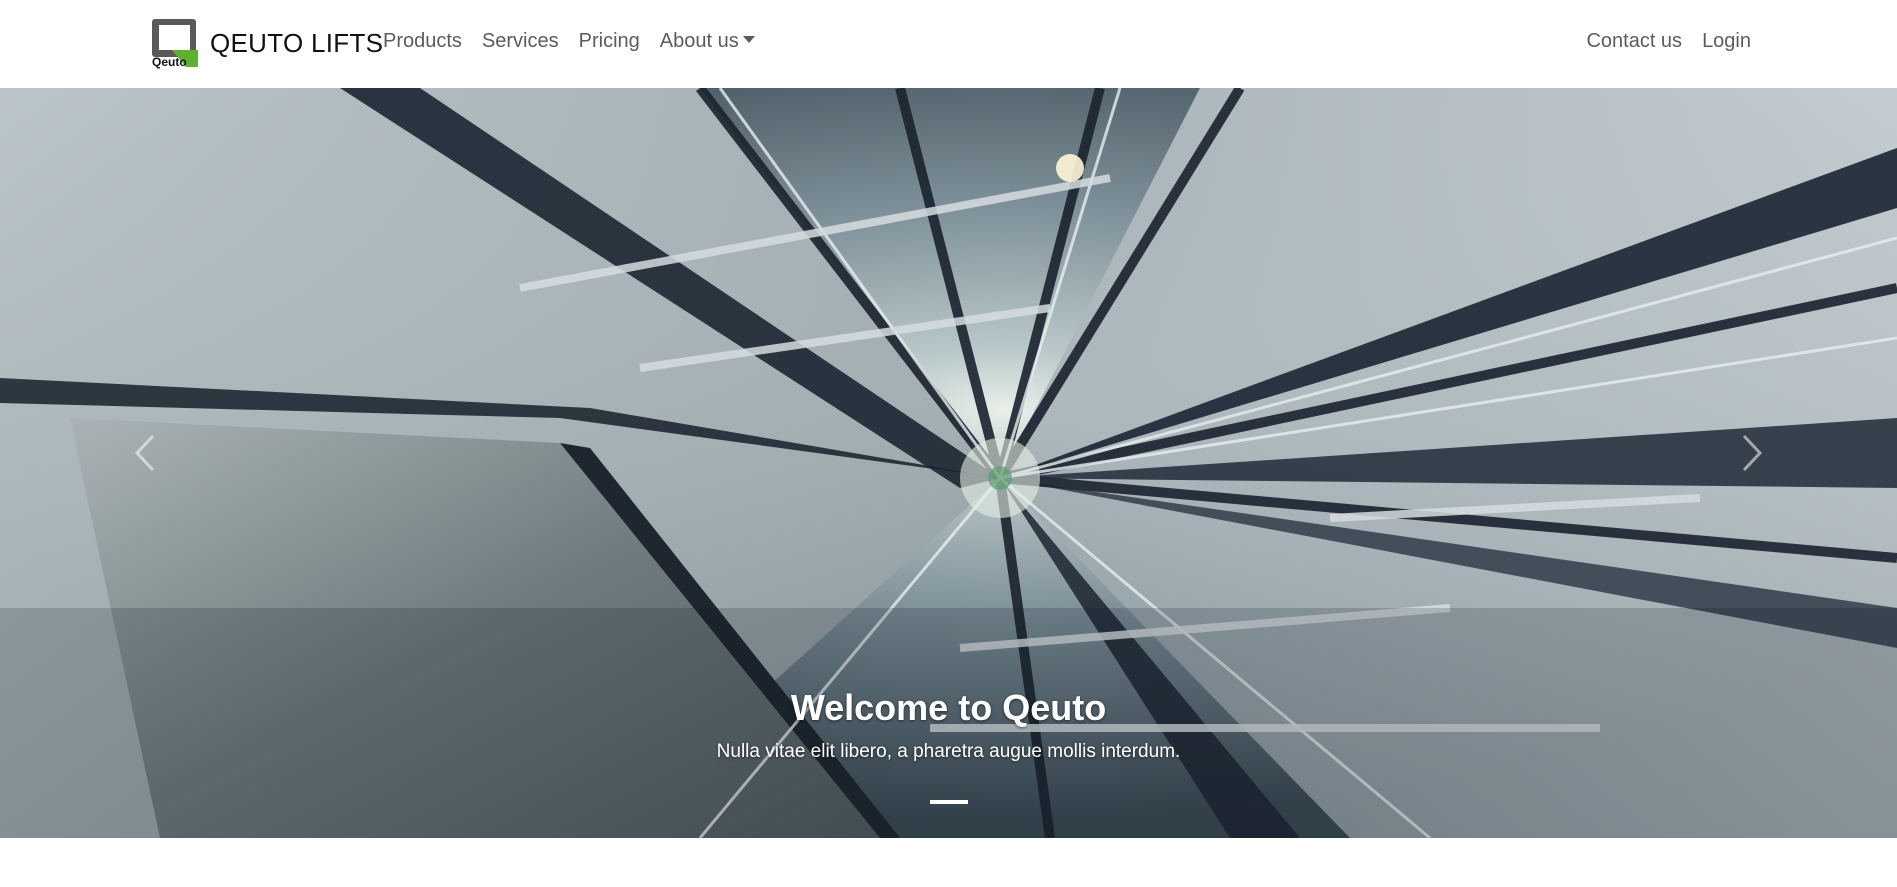 The width and height of the screenshot is (1897, 887). I want to click on nav-right-links: Contact us Login, so click(1663, 41).